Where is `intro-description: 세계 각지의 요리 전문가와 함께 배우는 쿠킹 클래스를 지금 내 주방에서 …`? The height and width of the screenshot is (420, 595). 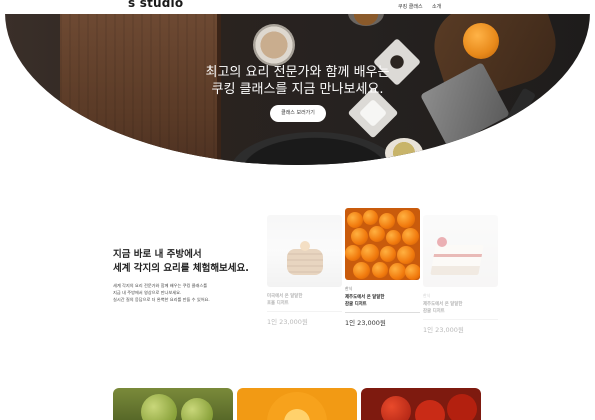
intro-description: 세계 각지의 요리 전문가와 함께 배우는 쿠킹 클래스를 지금 내 주방에서 … is located at coordinates (161, 292).